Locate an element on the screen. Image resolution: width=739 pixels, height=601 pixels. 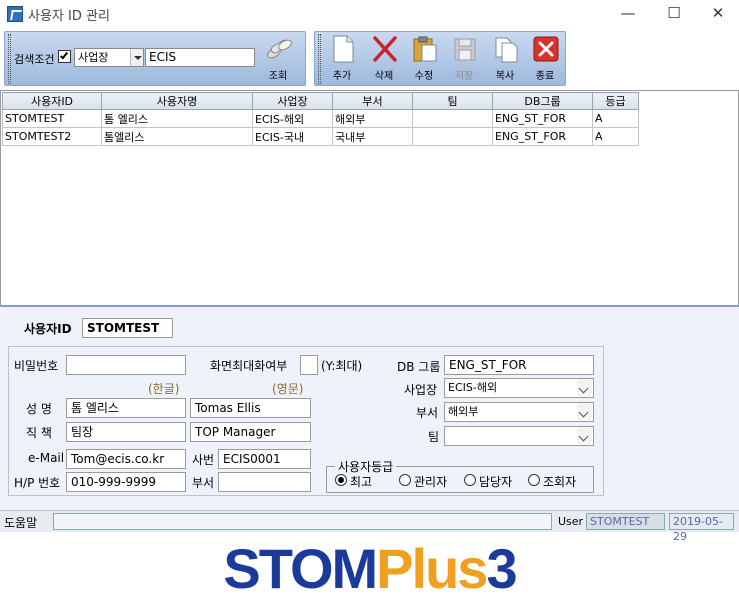
search-field-value: 사업장 is located at coordinates (93, 57).